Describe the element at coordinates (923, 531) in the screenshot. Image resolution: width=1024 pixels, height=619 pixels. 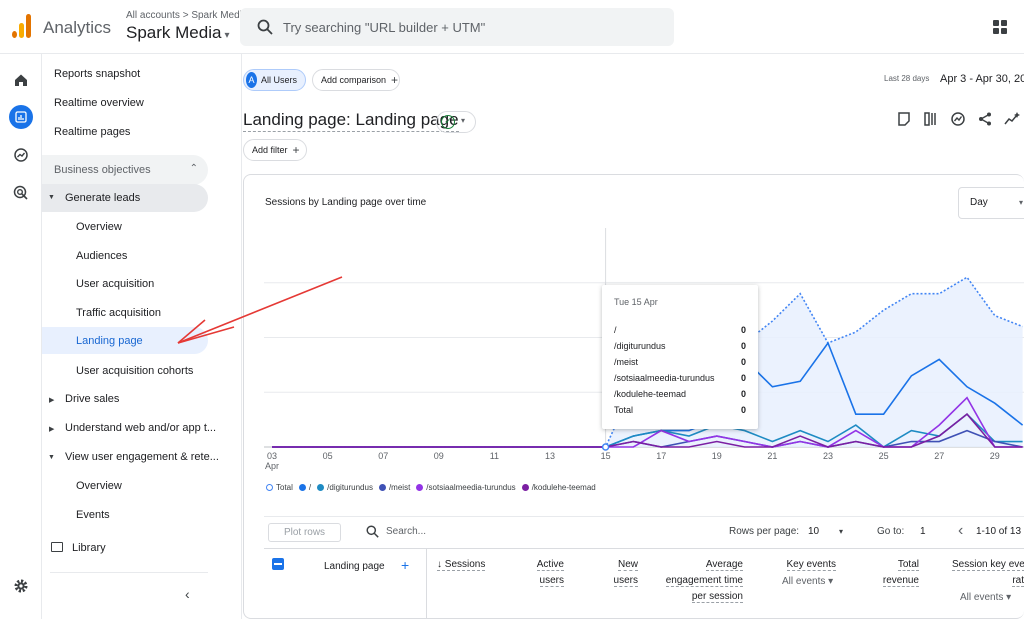
I see `goto-page-input: 1` at that location.